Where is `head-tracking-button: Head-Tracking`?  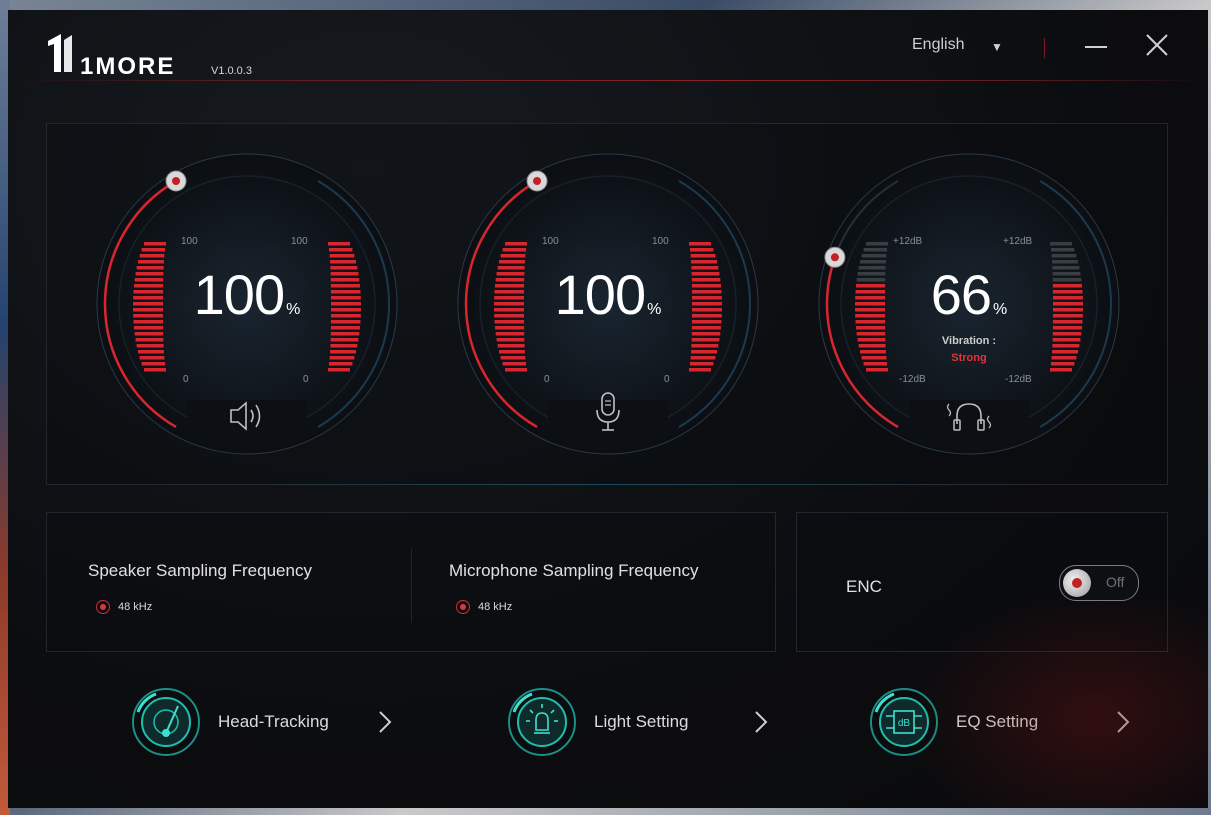
head-tracking-button: Head-Tracking is located at coordinates (265, 722).